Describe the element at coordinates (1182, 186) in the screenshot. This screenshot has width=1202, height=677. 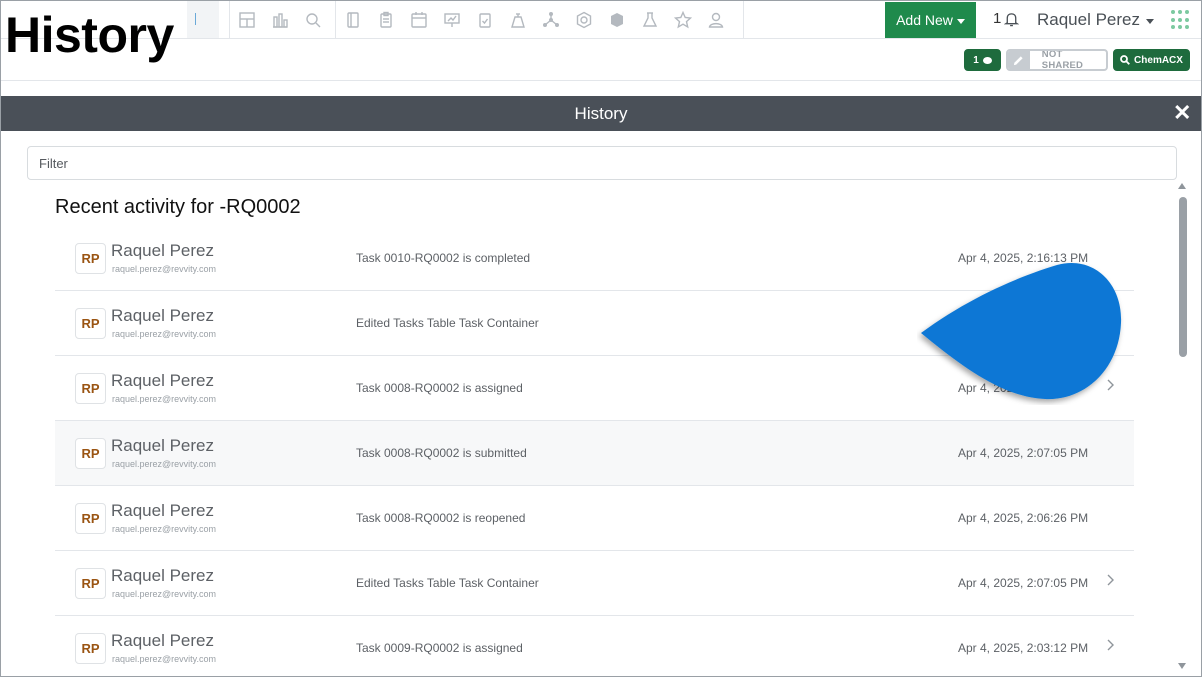
I see `scroll-up-arrow` at that location.